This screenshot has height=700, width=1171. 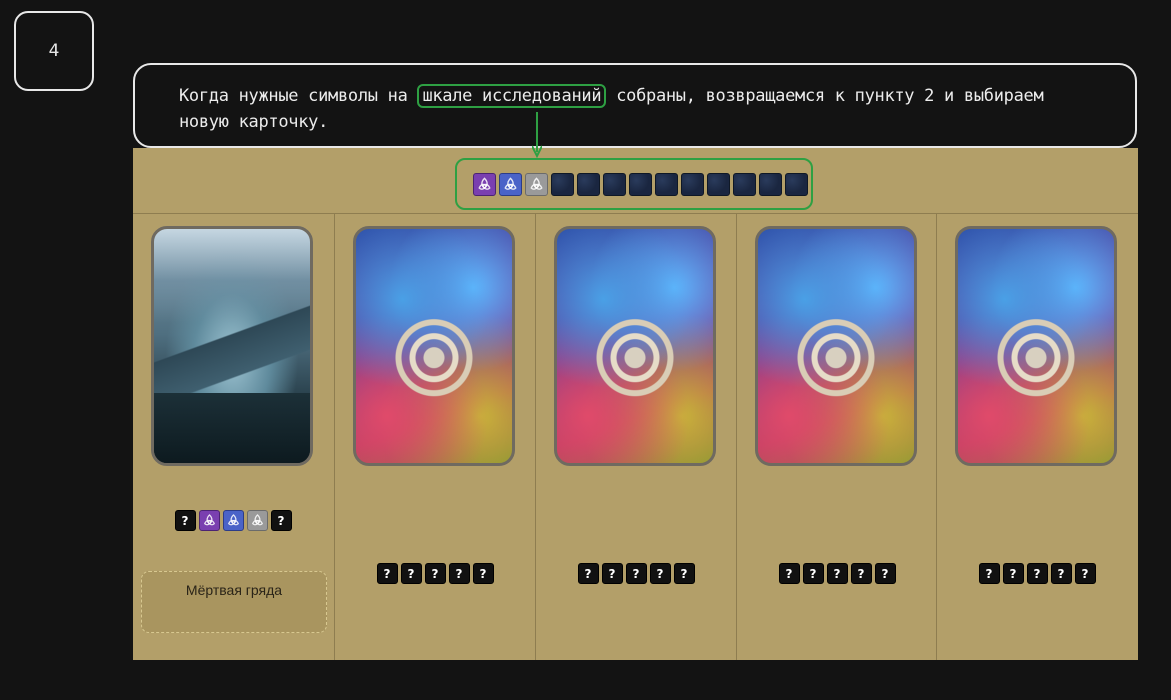 I want to click on location-symbols: ??, so click(x=233, y=520).